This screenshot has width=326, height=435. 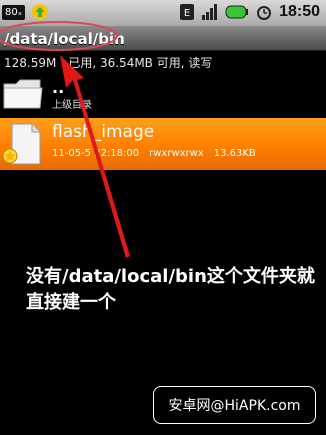 I want to click on clock: 18:50, so click(x=299, y=11).